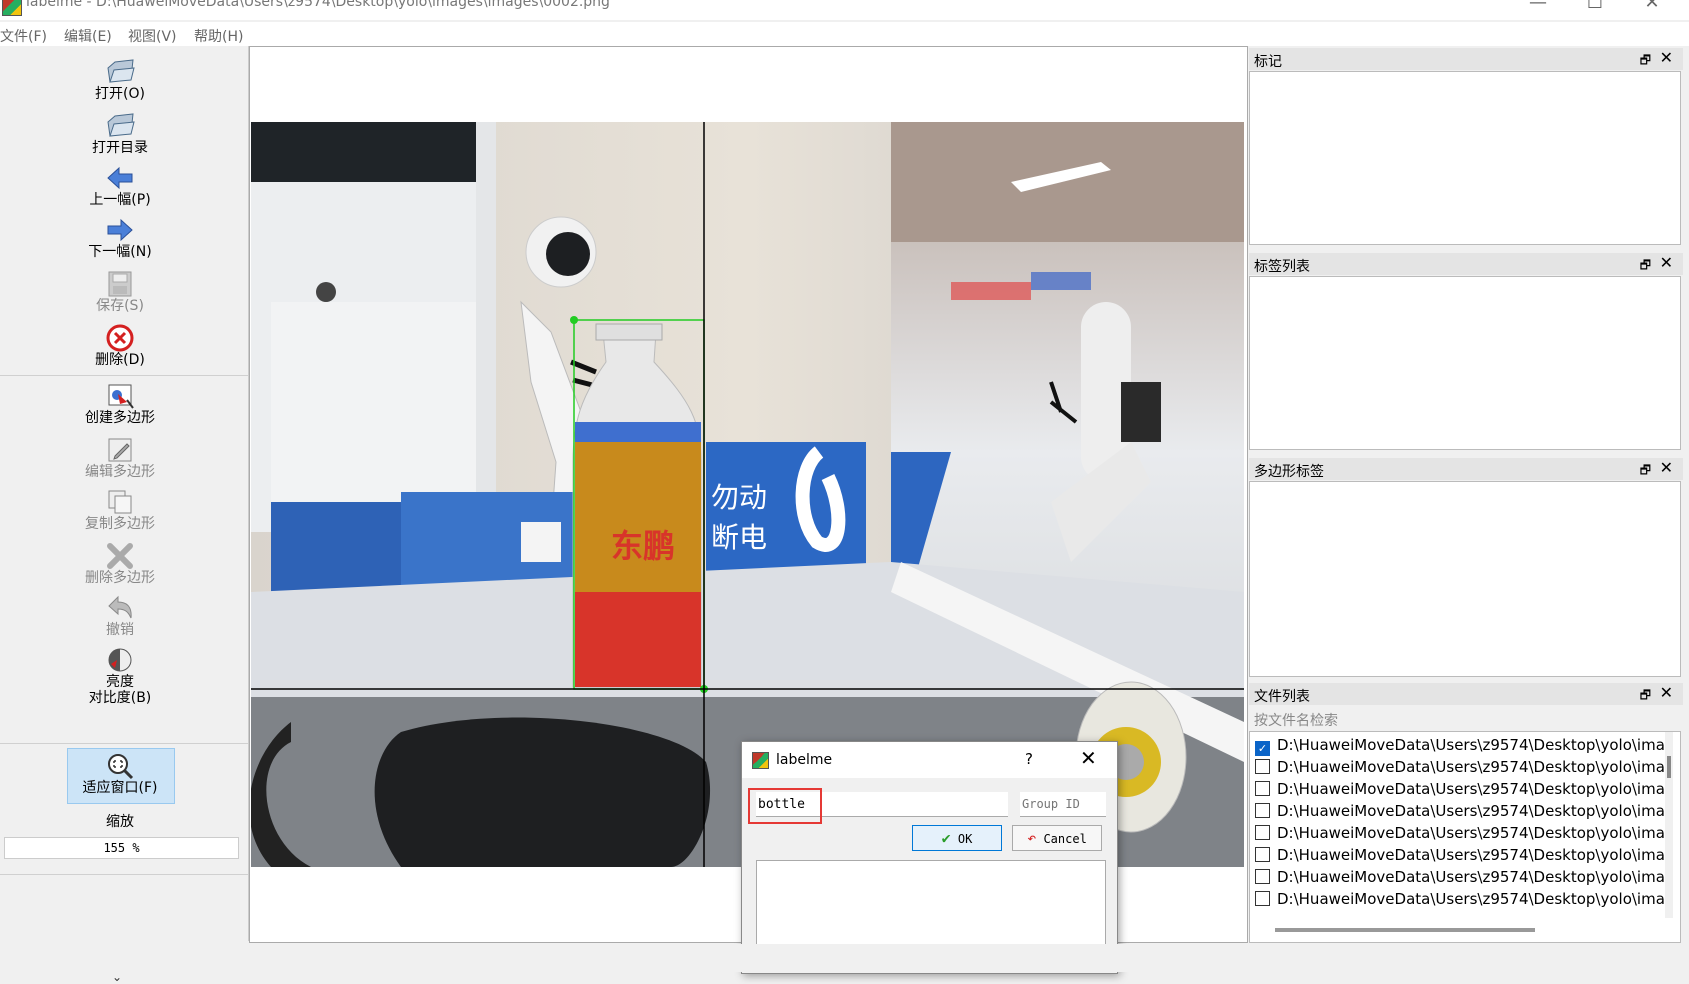 This screenshot has height=984, width=1689. I want to click on polygons-dock-header: 多边形标签 🗗 ✕, so click(1466, 469).